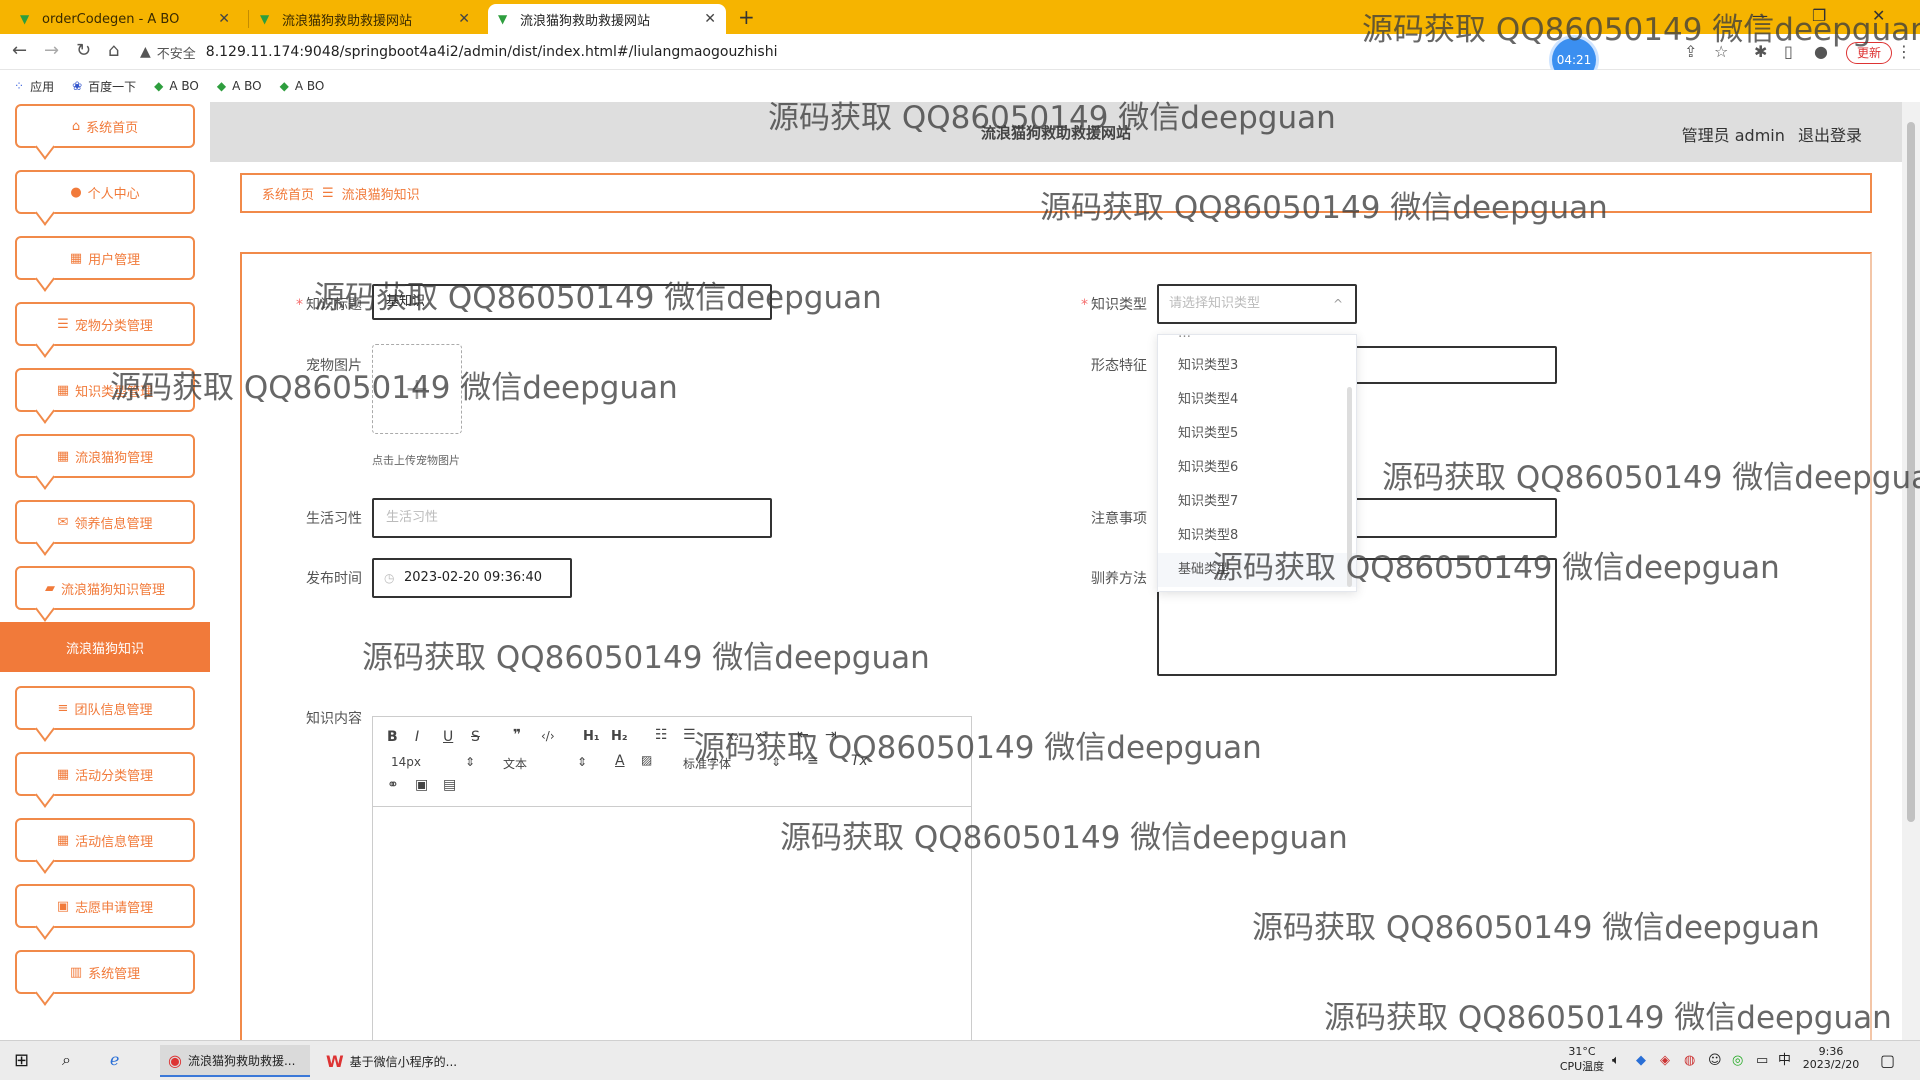  I want to click on font-size-select: 14px, so click(406, 762).